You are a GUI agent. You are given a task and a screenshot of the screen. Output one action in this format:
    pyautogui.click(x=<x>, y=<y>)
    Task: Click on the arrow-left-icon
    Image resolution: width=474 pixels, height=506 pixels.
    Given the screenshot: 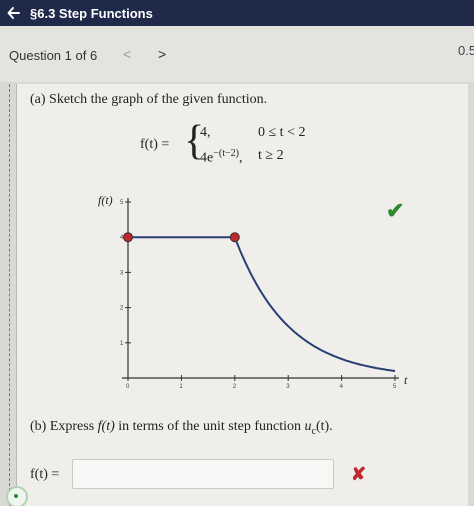 What is the action you would take?
    pyautogui.click(x=13, y=13)
    